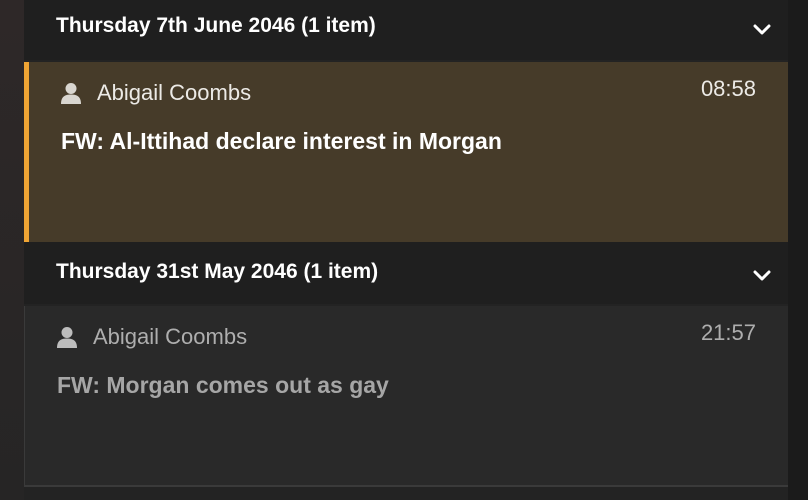 The width and height of the screenshot is (808, 500). What do you see at coordinates (728, 88) in the screenshot?
I see `message-time: 08:58` at bounding box center [728, 88].